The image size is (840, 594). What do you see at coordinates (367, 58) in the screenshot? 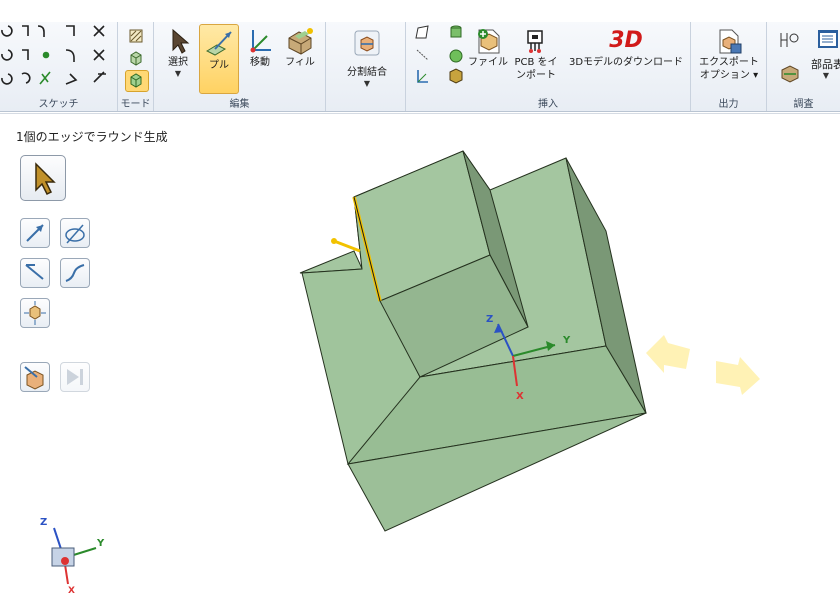
I see `combine-button: 分割結合 ▼` at bounding box center [367, 58].